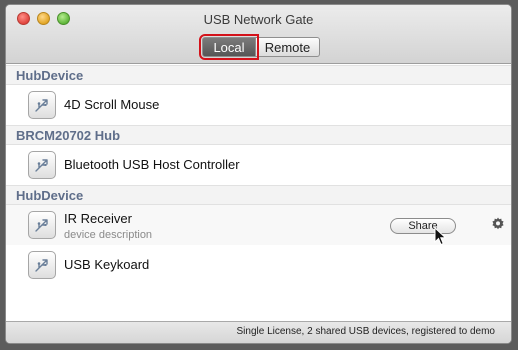 The image size is (518, 350). What do you see at coordinates (258, 19) in the screenshot?
I see `window-title: USB Network Gate` at bounding box center [258, 19].